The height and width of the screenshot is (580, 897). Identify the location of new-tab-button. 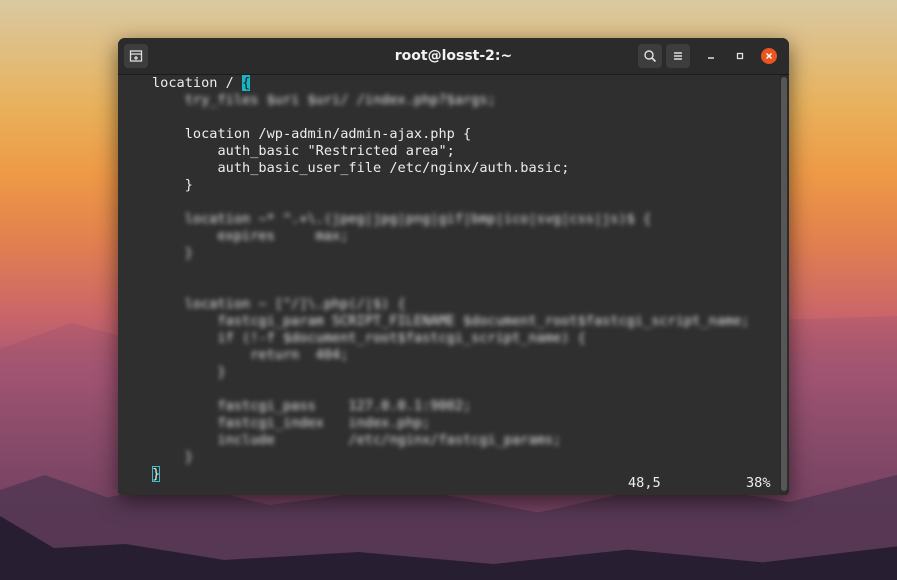
(136, 56).